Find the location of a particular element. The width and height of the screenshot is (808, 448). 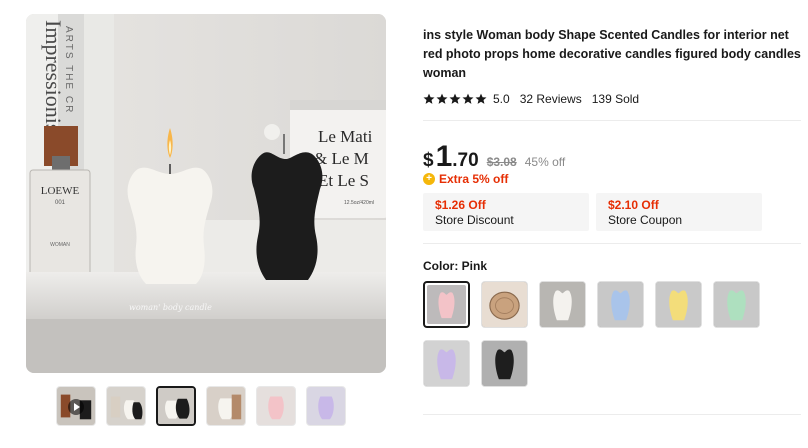

discount-percent: 45% off is located at coordinates (545, 162).